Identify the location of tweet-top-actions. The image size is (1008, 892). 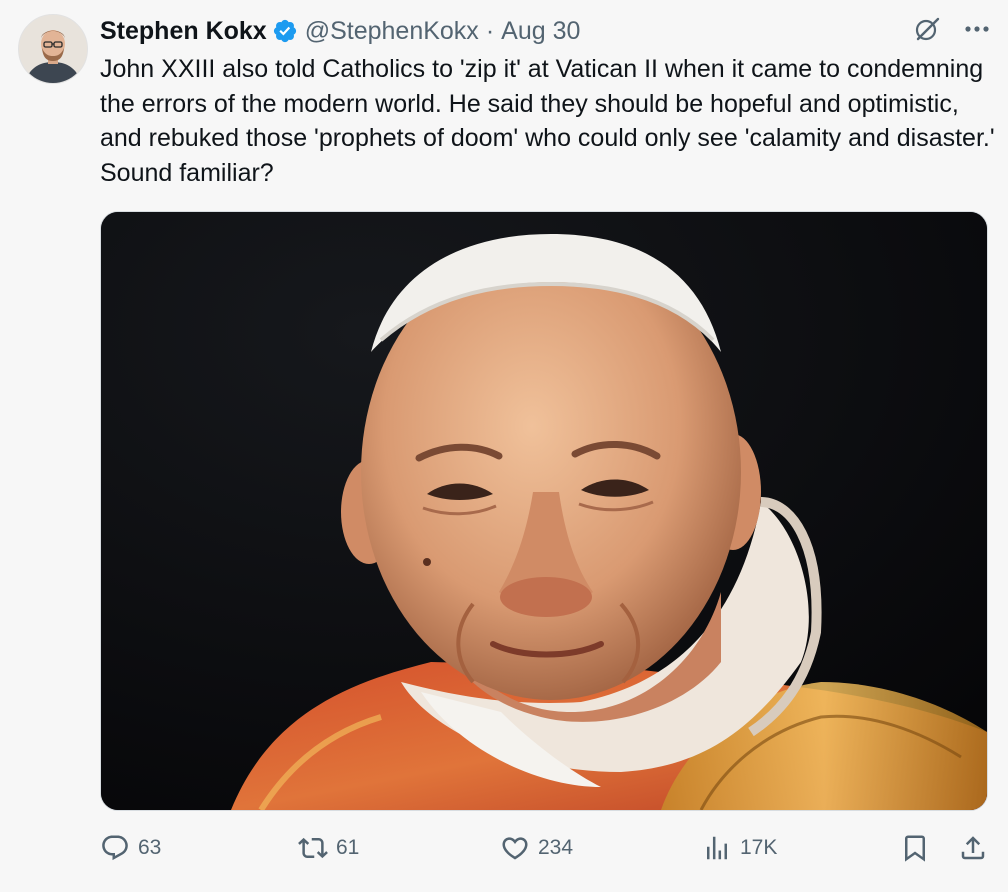
(951, 29).